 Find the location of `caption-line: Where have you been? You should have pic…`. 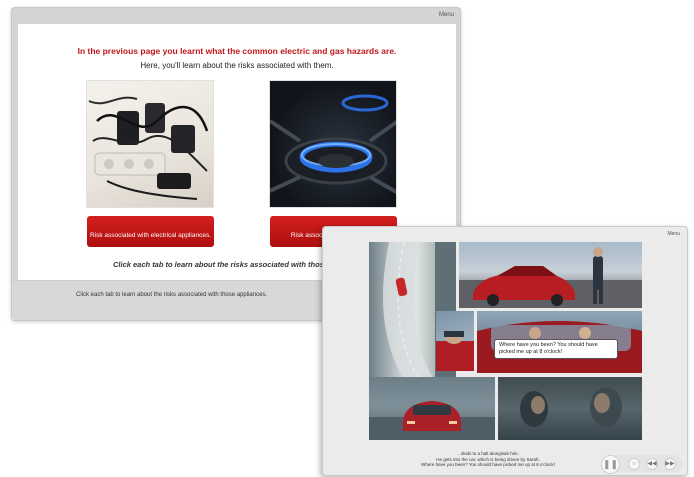

caption-line: Where have you been? You should have pic… is located at coordinates (488, 464).